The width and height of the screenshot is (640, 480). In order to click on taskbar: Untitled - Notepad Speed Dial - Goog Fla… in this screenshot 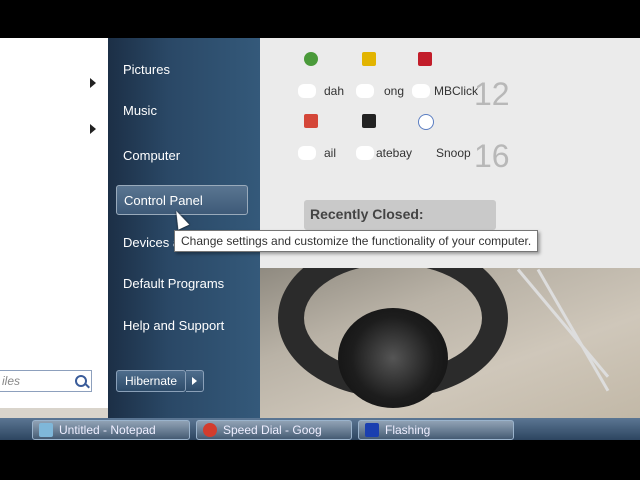, I will do `click(320, 429)`.